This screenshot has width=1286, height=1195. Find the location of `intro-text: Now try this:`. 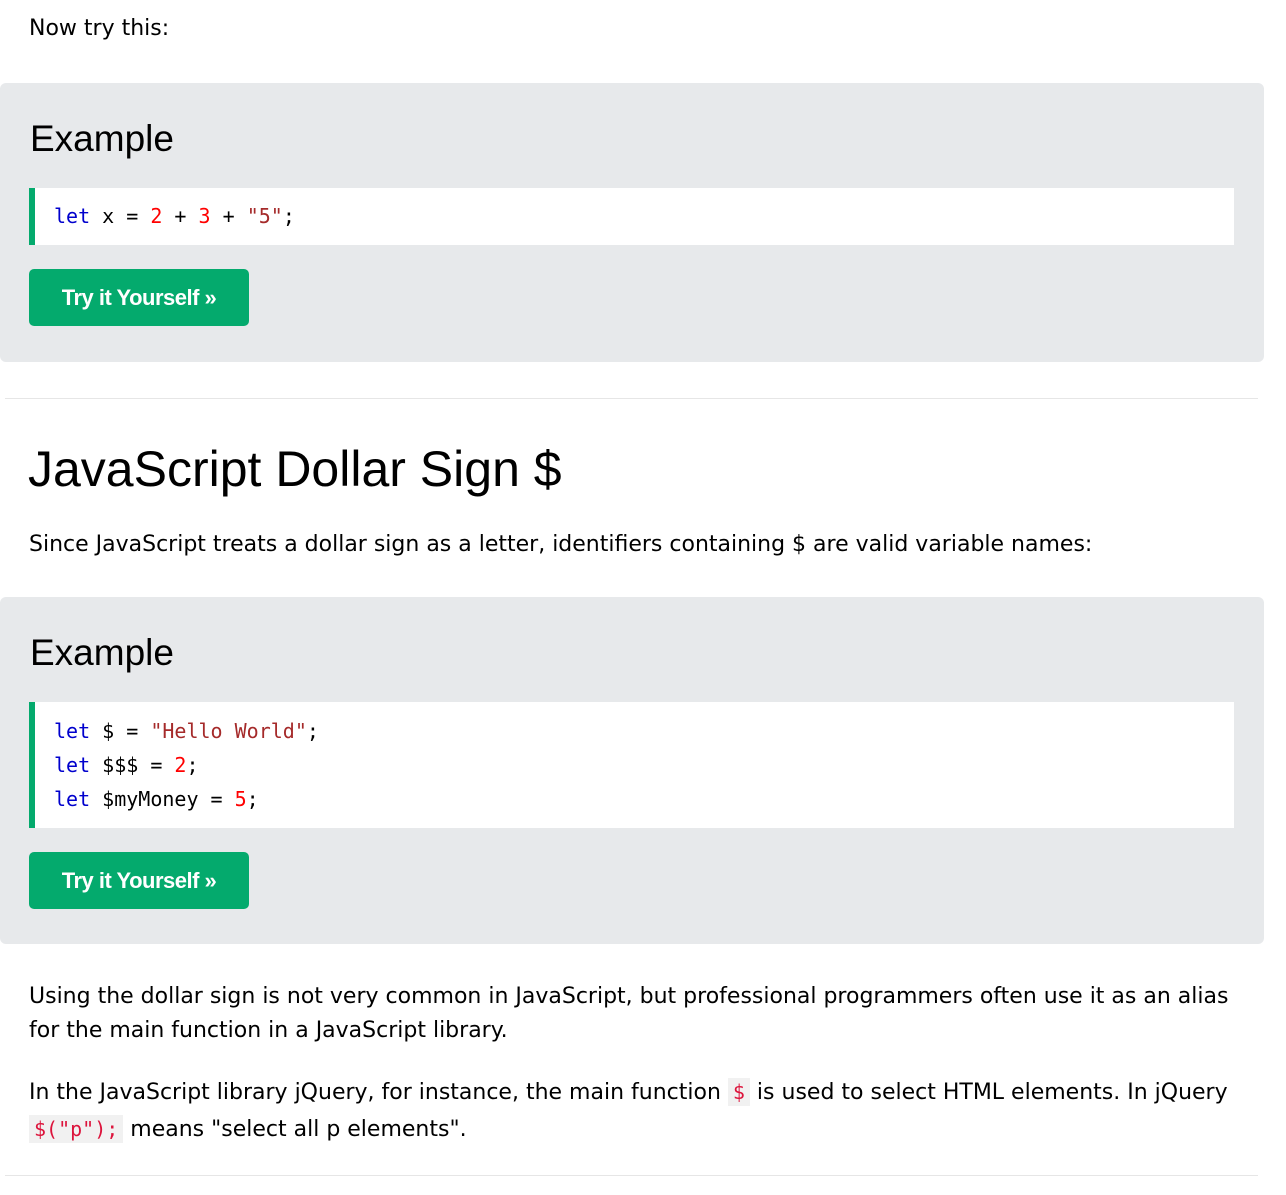

intro-text: Now try this: is located at coordinates (99, 28).